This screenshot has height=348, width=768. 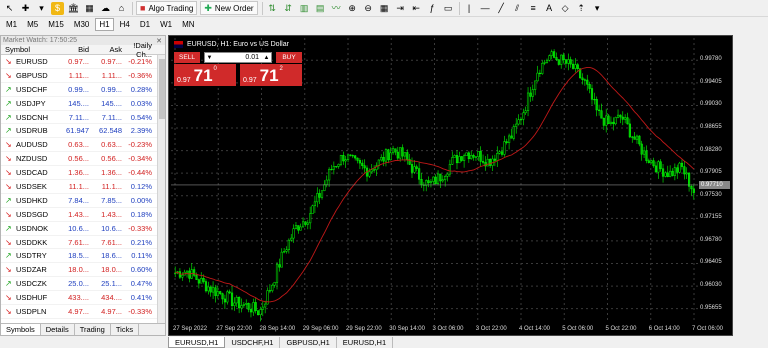 What do you see at coordinates (400, 8) in the screenshot?
I see `autoscroll-icon: ⇥` at bounding box center [400, 8].